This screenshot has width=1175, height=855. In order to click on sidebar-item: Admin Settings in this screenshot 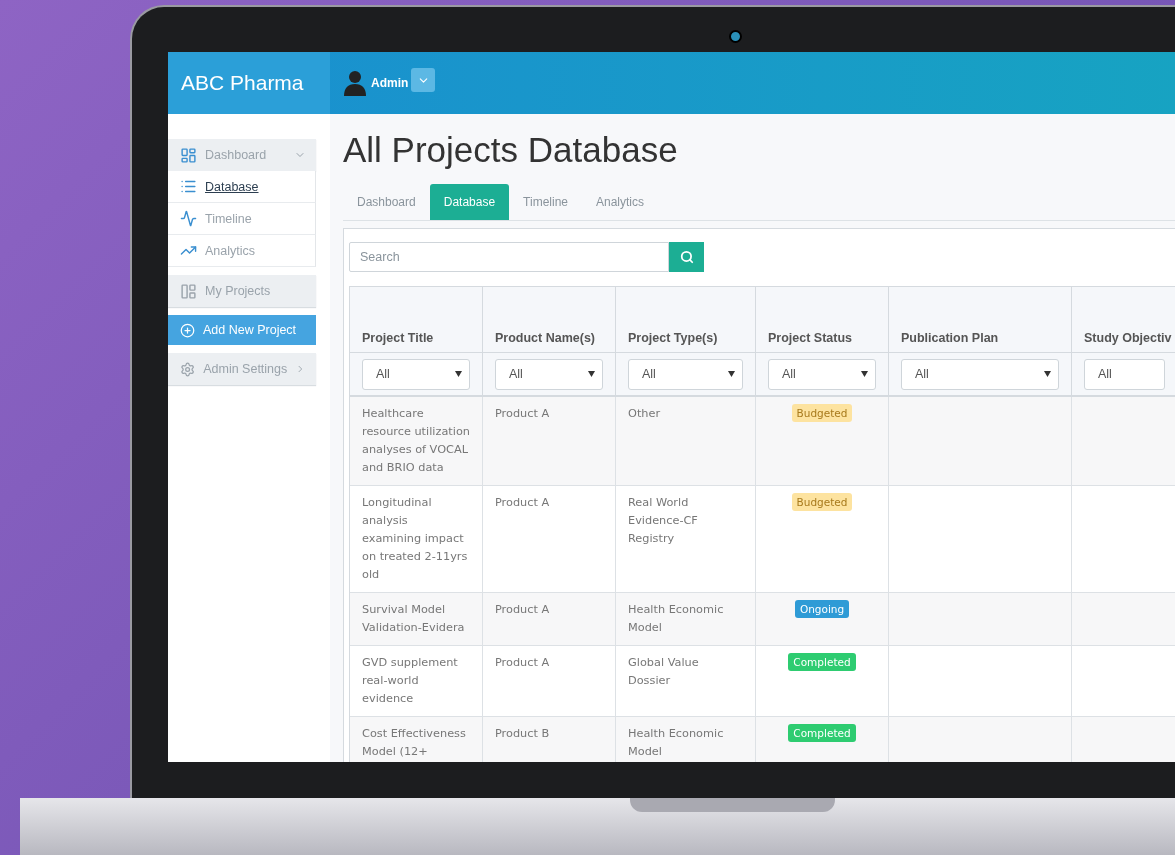, I will do `click(242, 369)`.